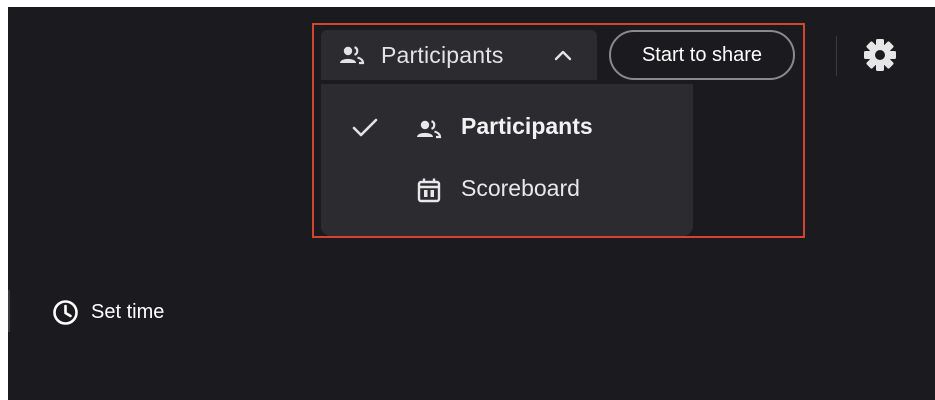  What do you see at coordinates (520, 188) in the screenshot?
I see `menu-item-label: Scoreboard` at bounding box center [520, 188].